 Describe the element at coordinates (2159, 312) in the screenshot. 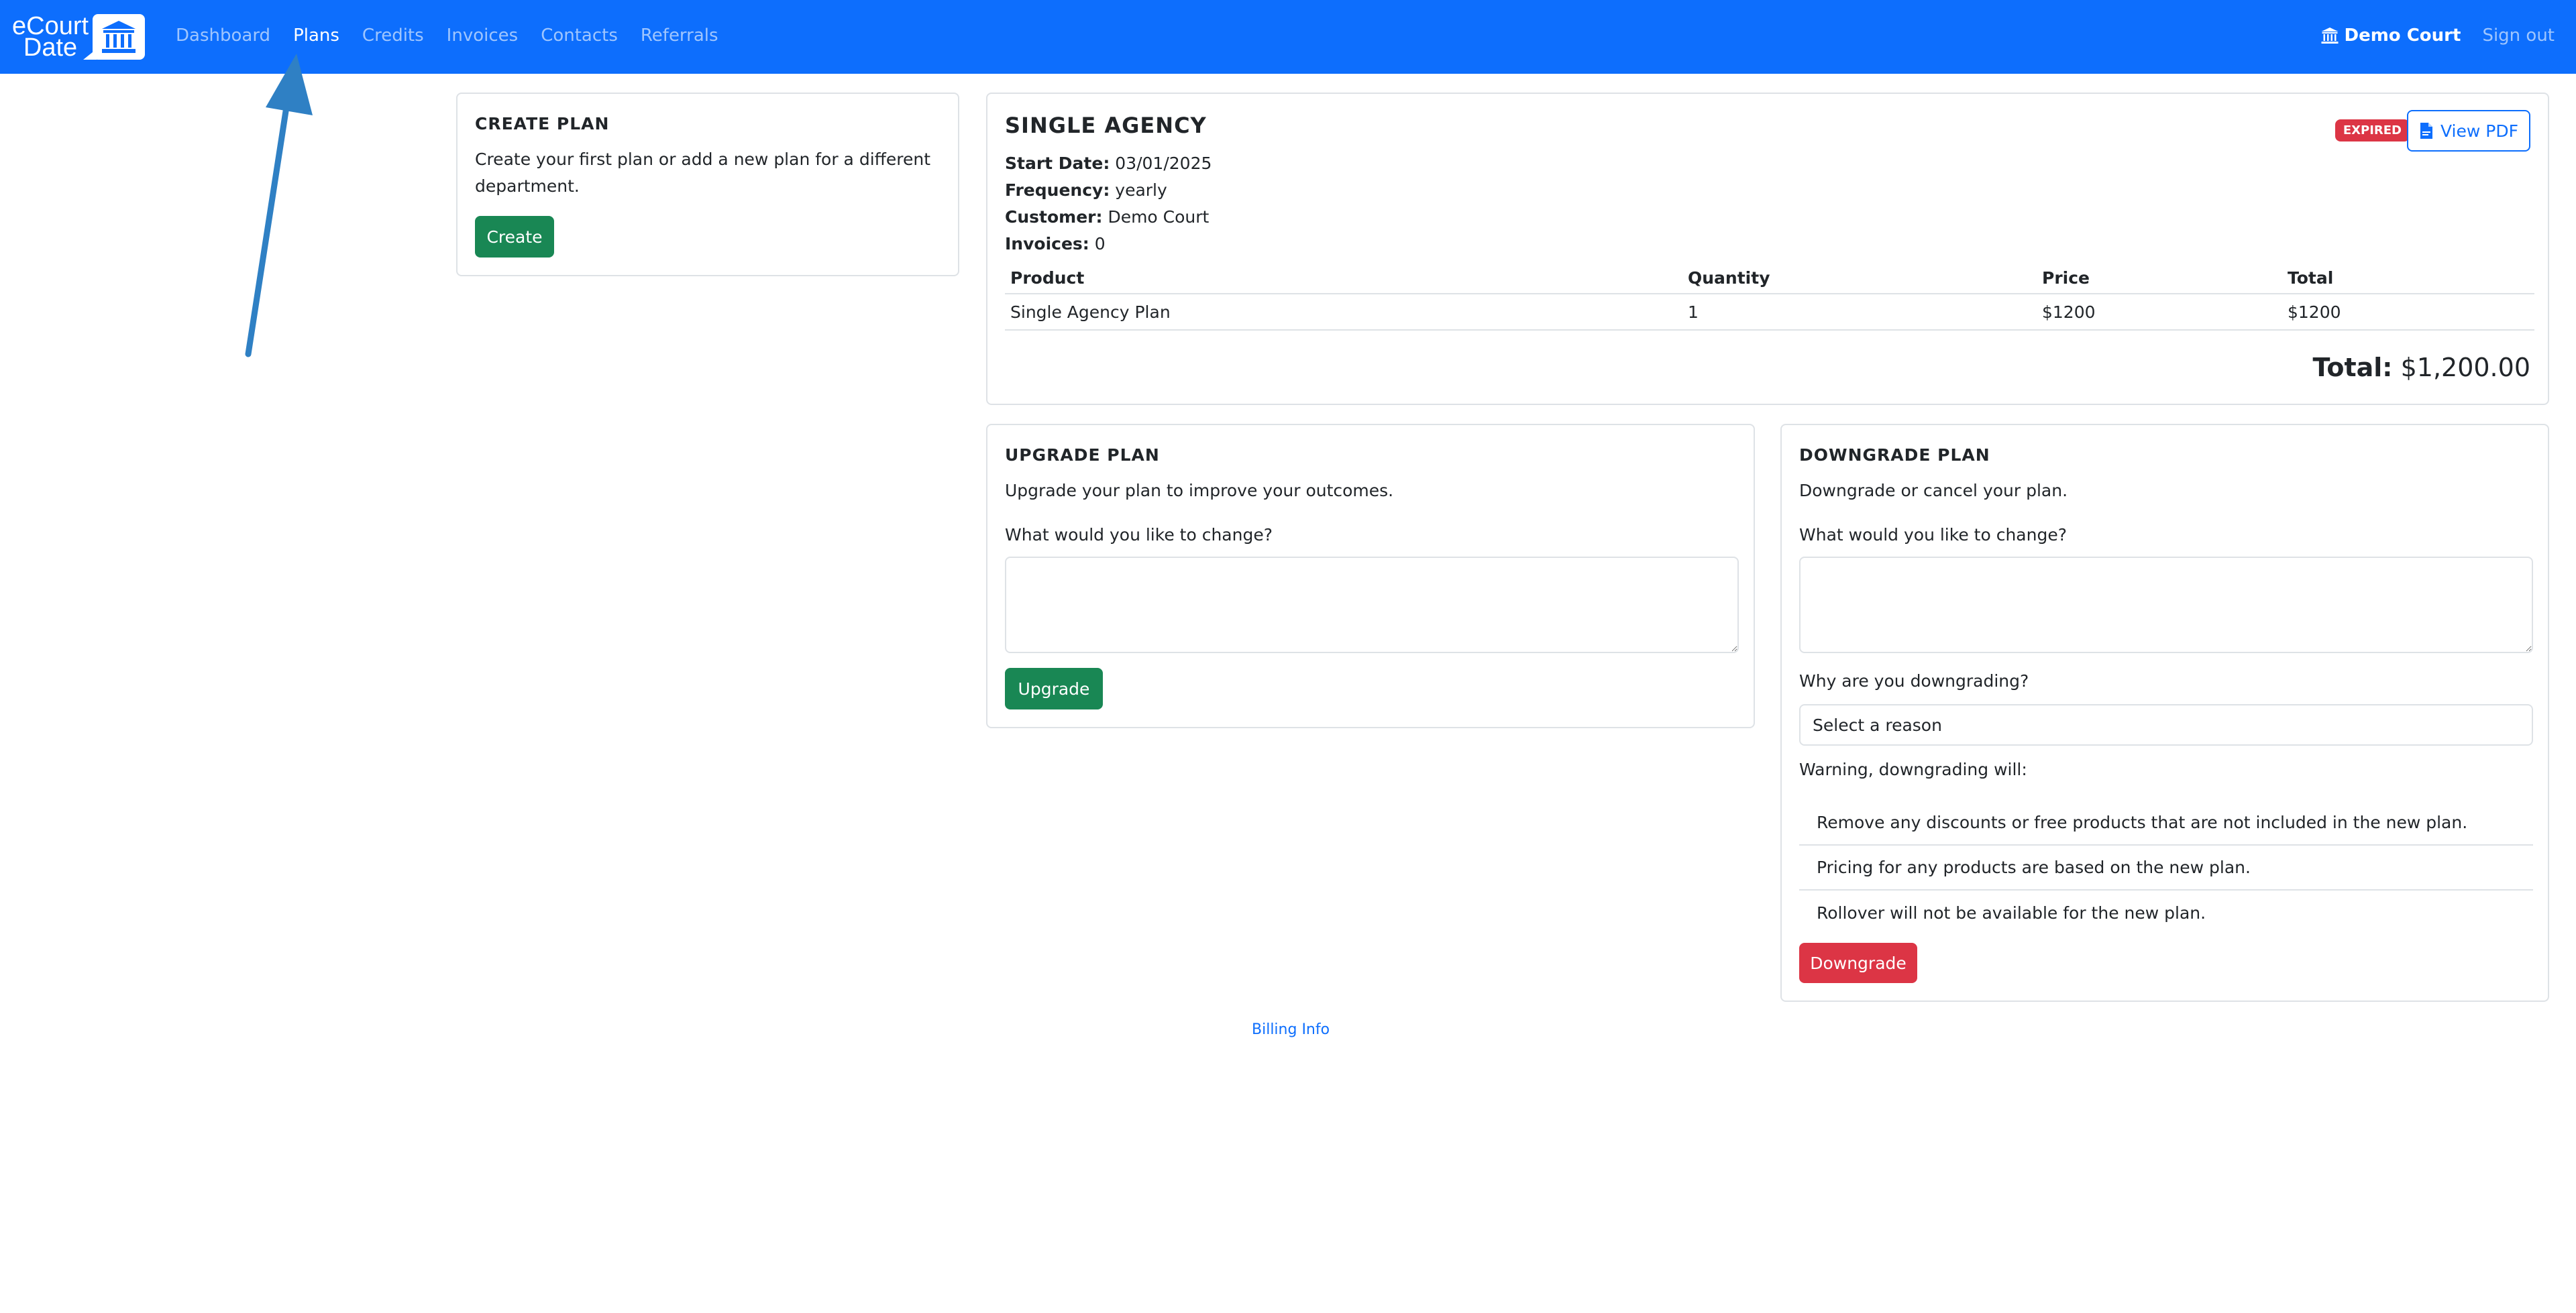

I see `cell-price: $1200` at that location.